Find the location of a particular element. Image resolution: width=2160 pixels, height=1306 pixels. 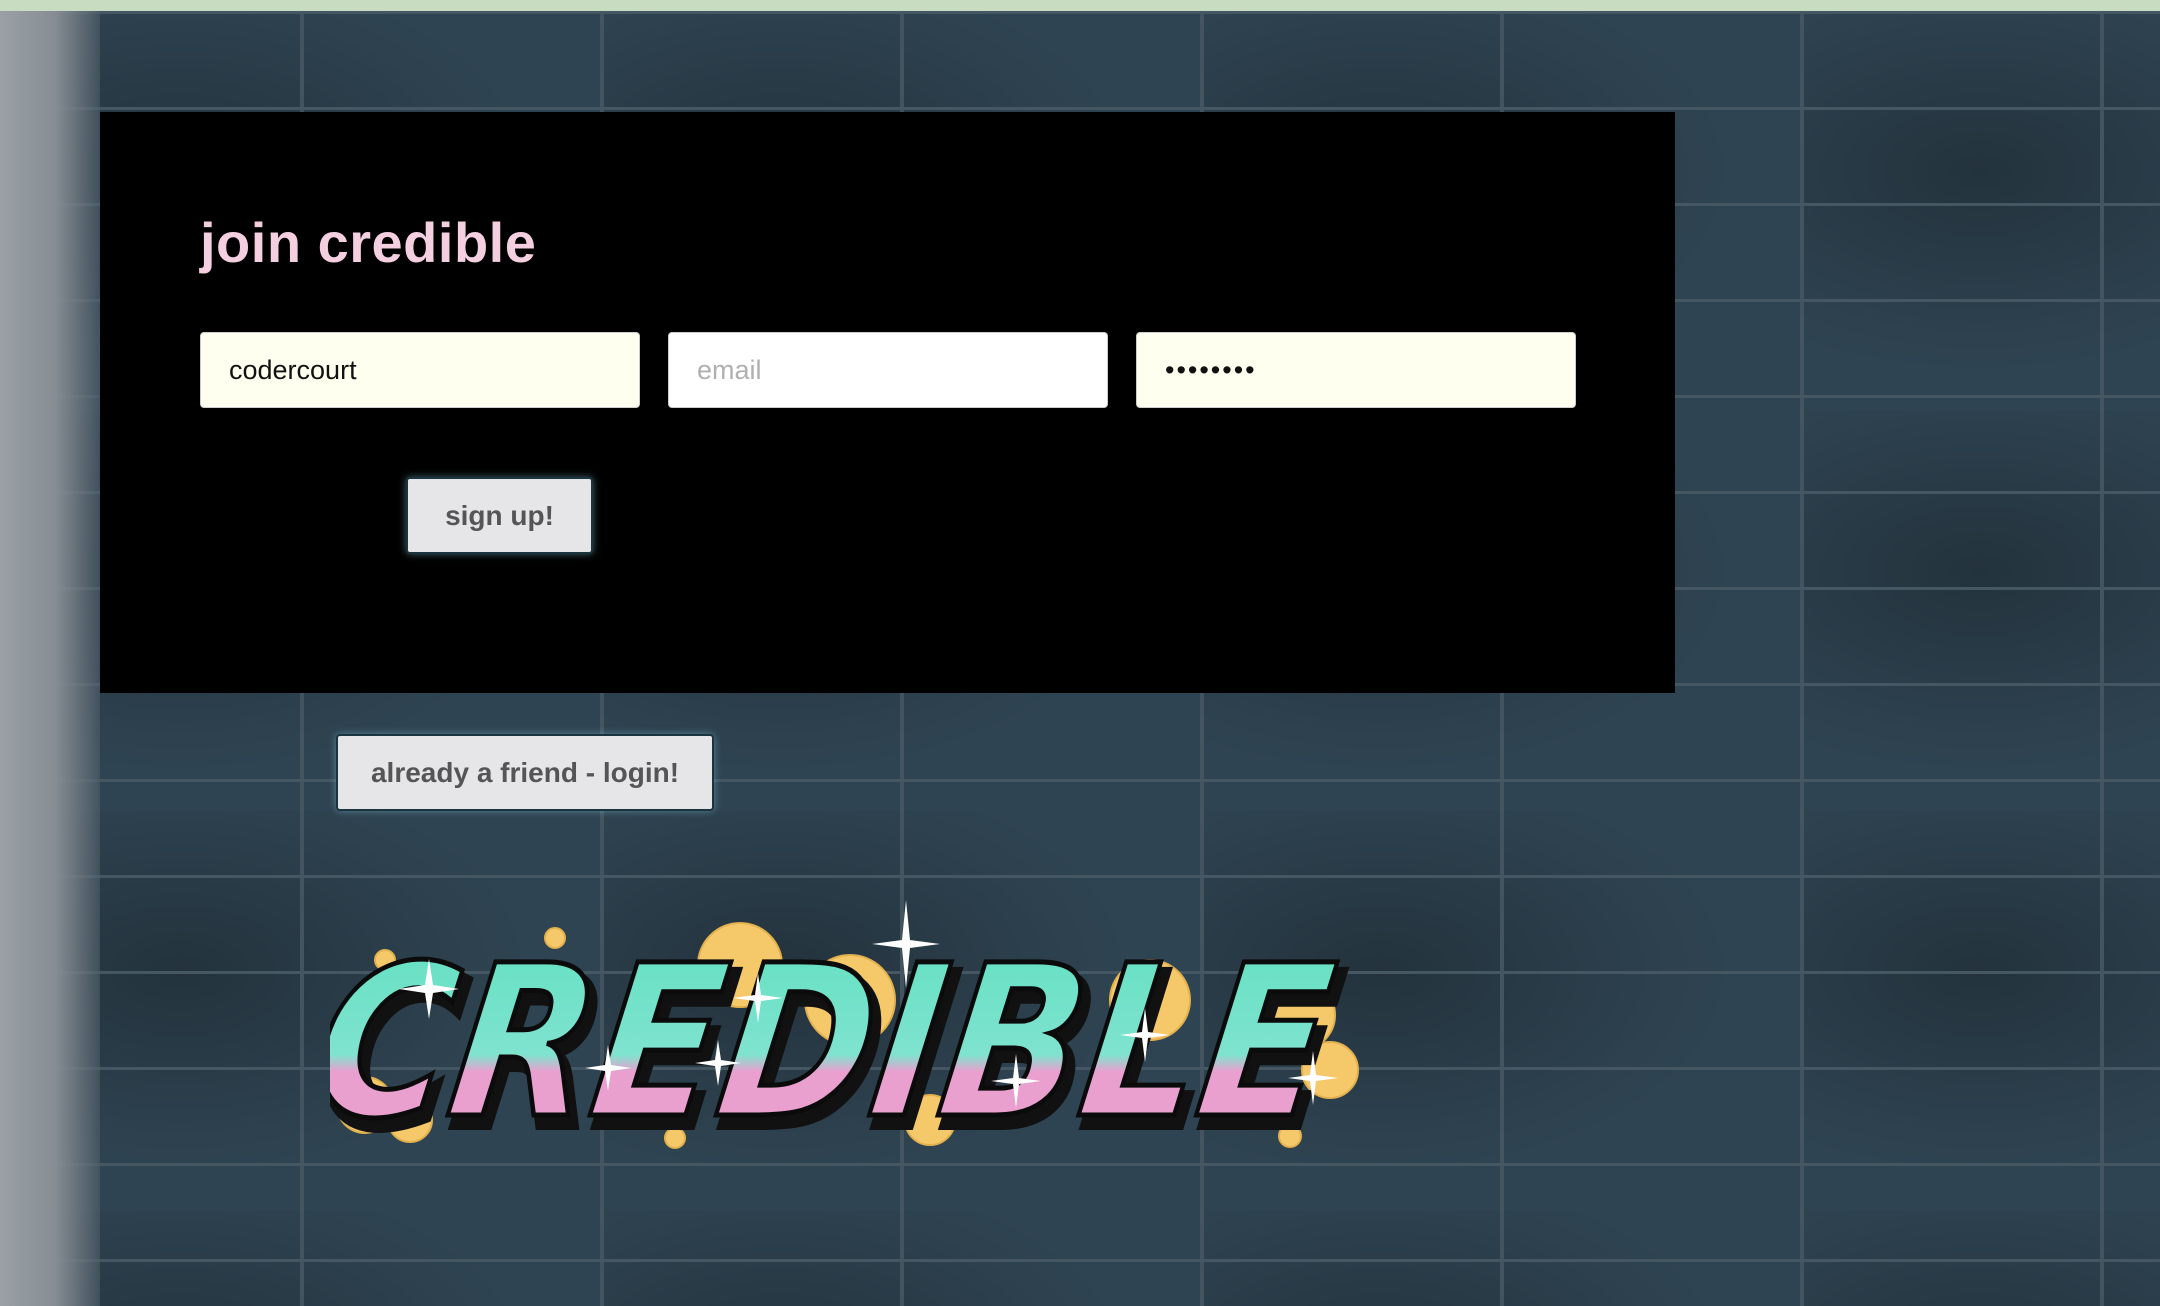

window-top-strip is located at coordinates (1080, 5).